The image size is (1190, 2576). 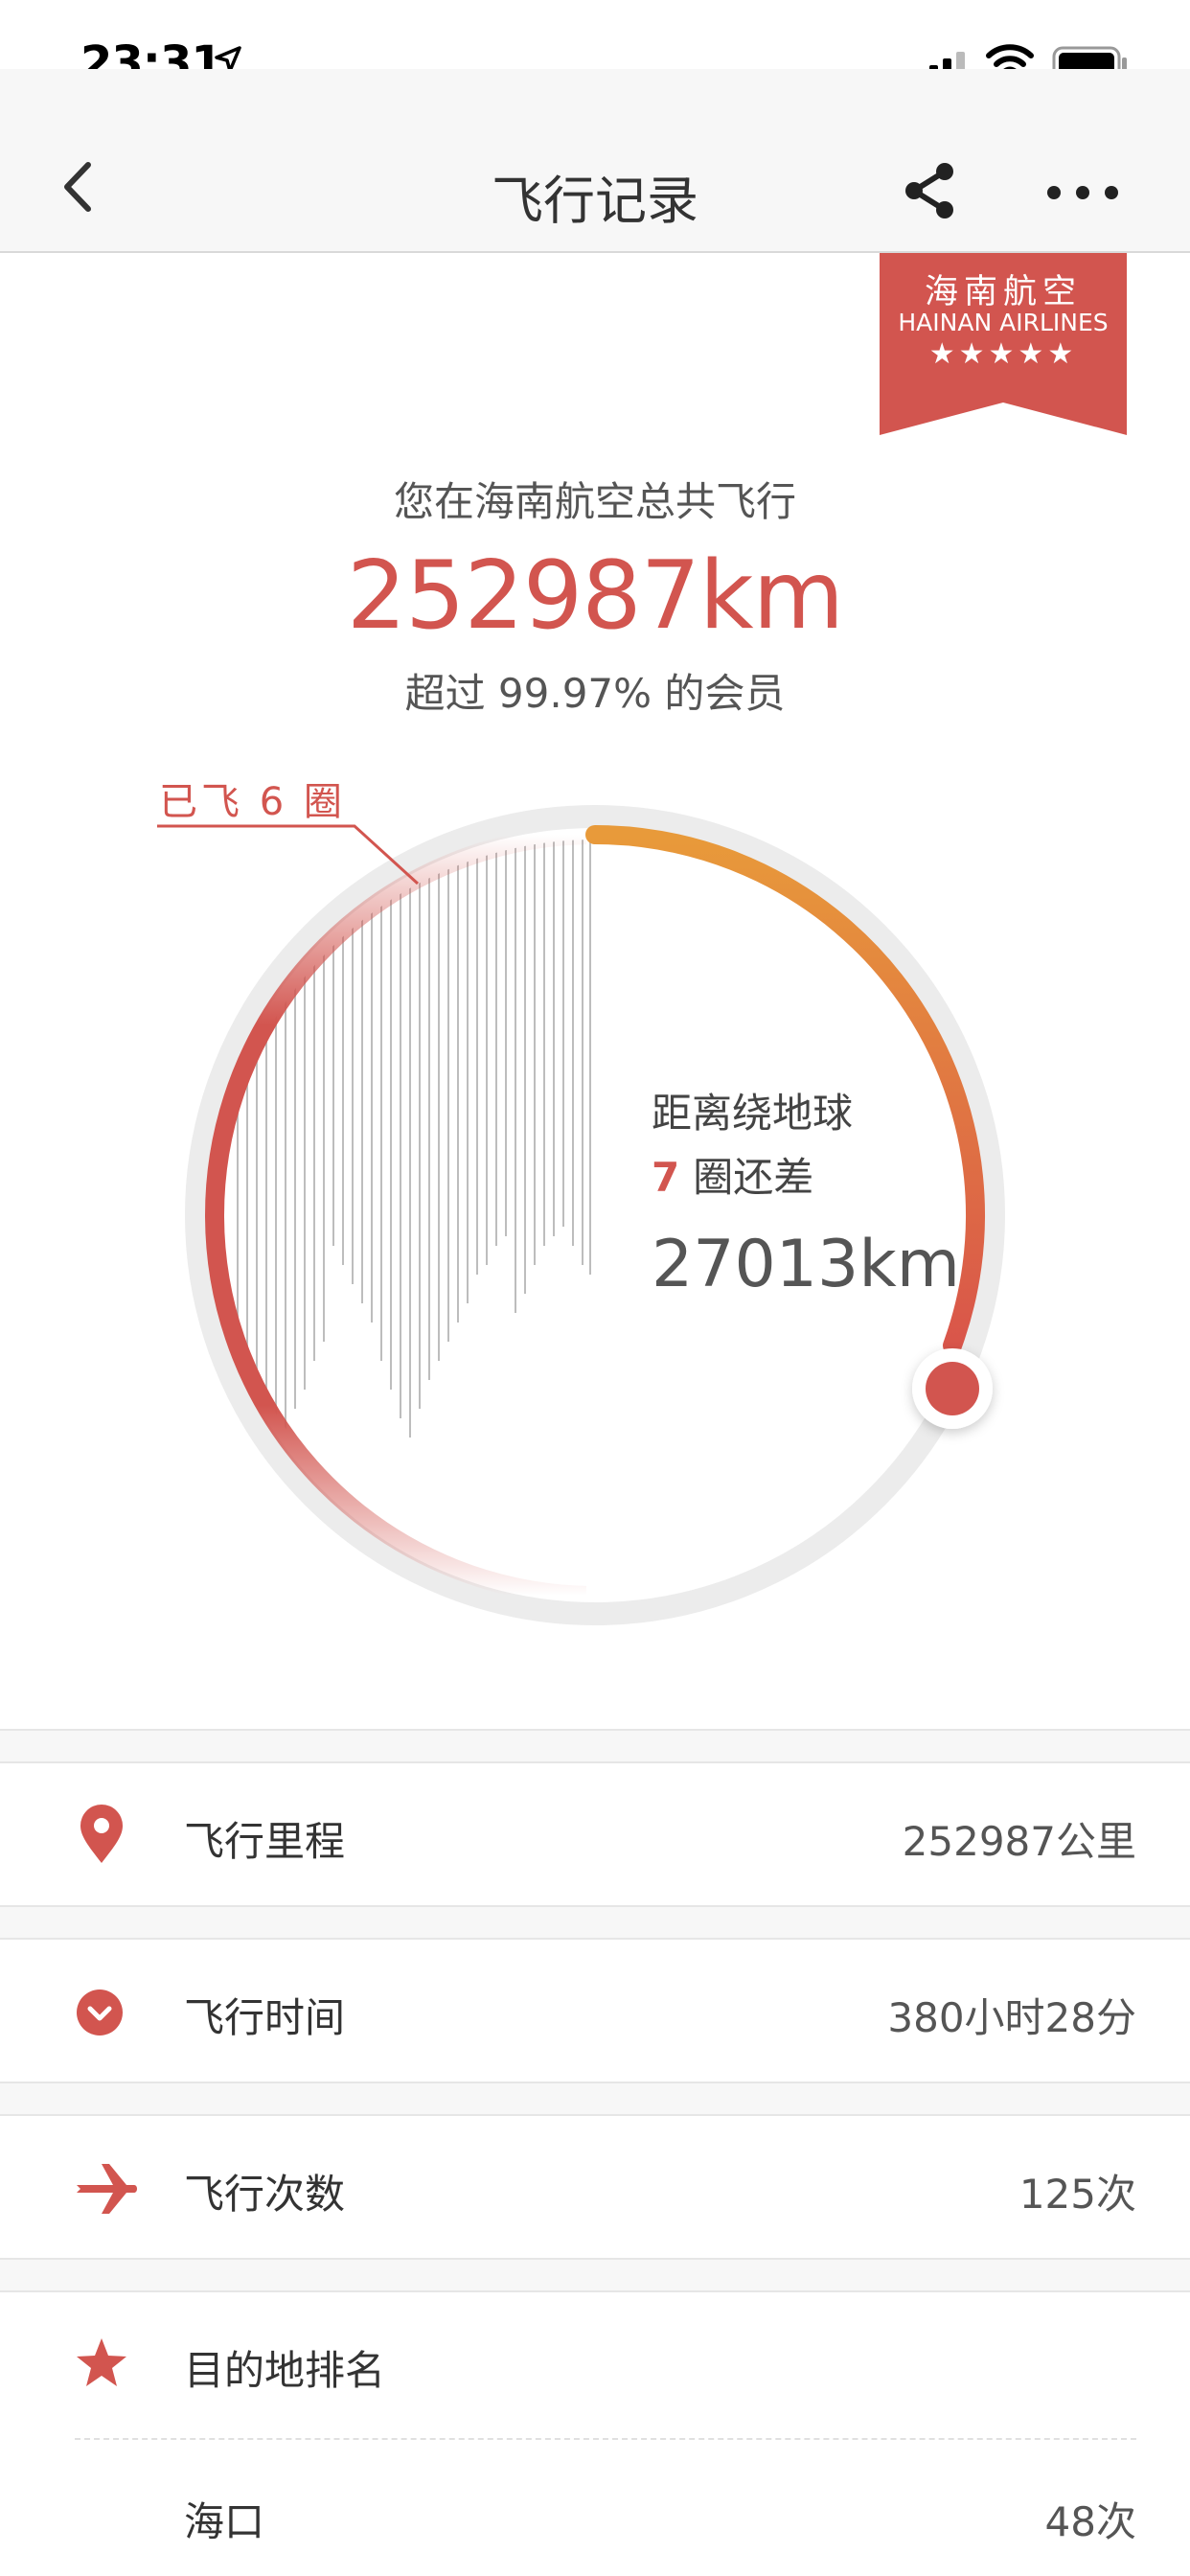 What do you see at coordinates (100, 2013) in the screenshot?
I see `clock-icon` at bounding box center [100, 2013].